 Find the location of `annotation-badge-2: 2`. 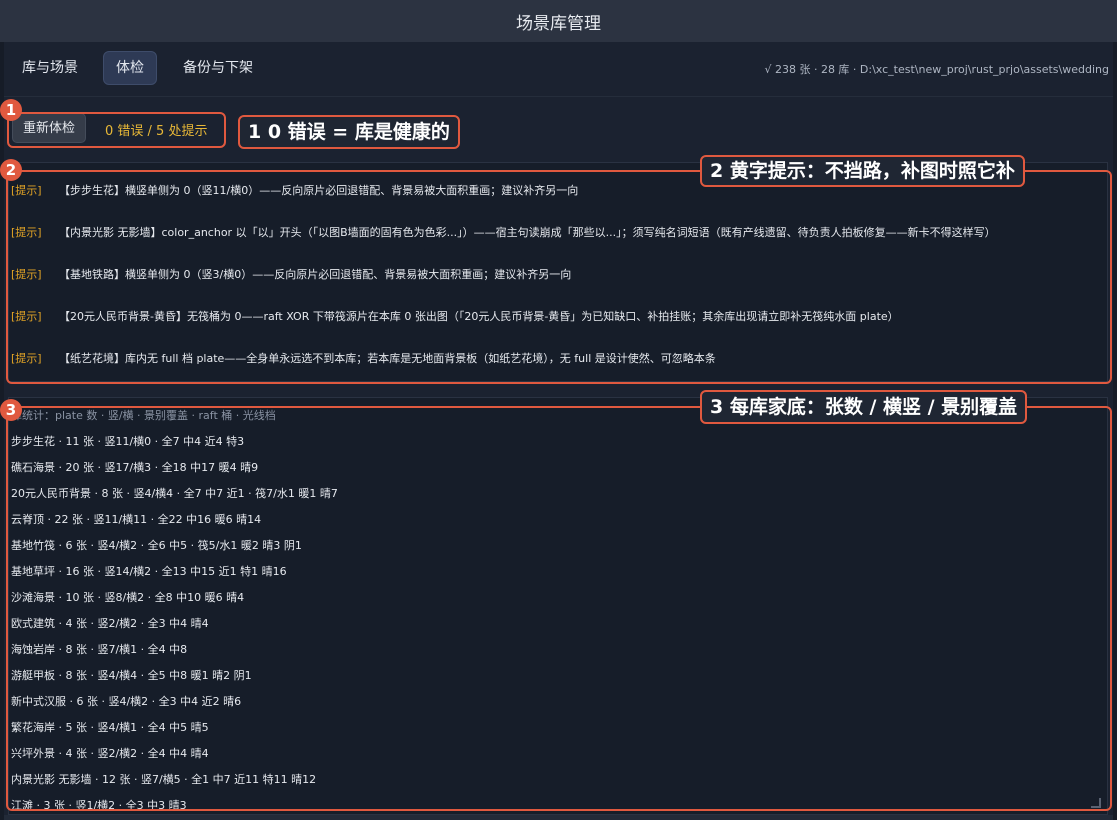

annotation-badge-2: 2 is located at coordinates (11, 170).